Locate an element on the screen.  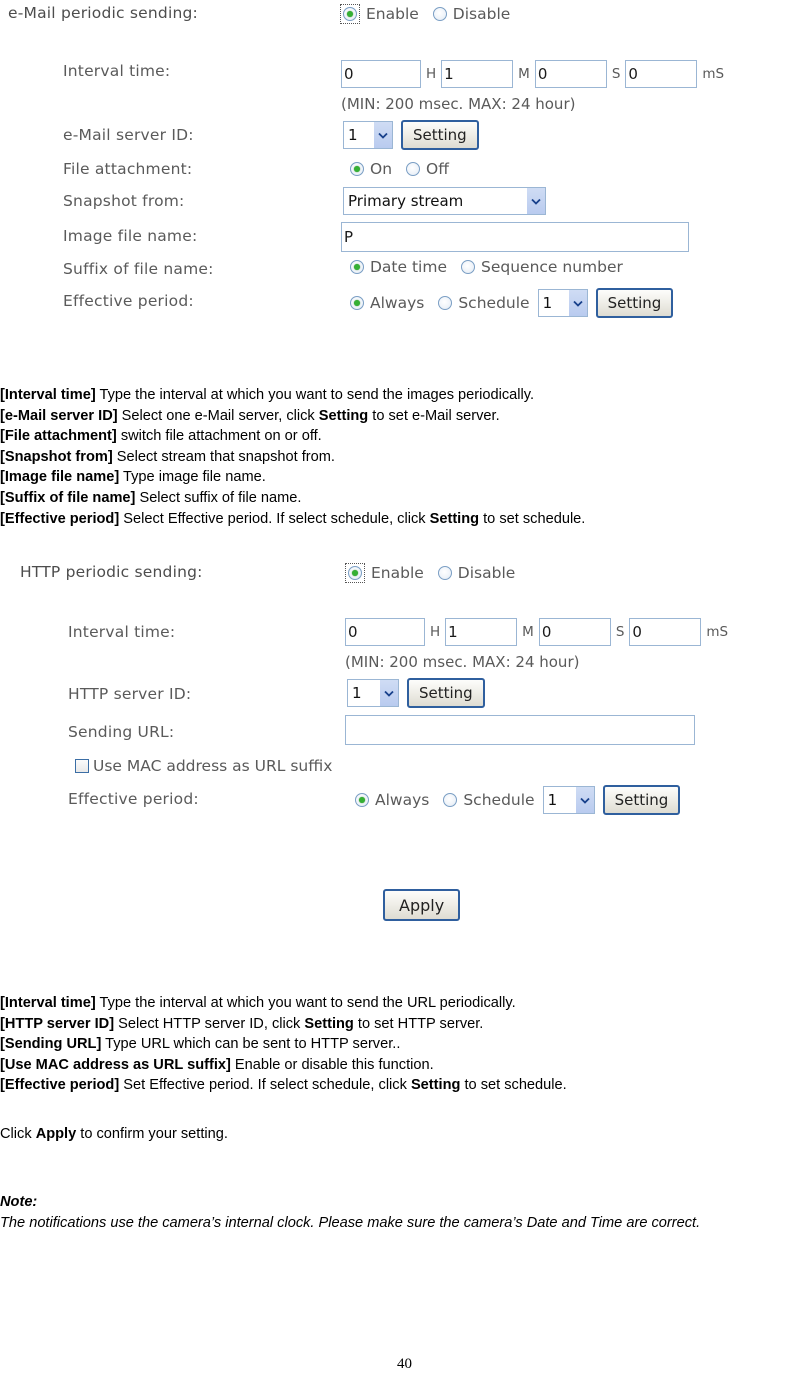
http-enable-radio-focus-ring is located at coordinates (355, 573).